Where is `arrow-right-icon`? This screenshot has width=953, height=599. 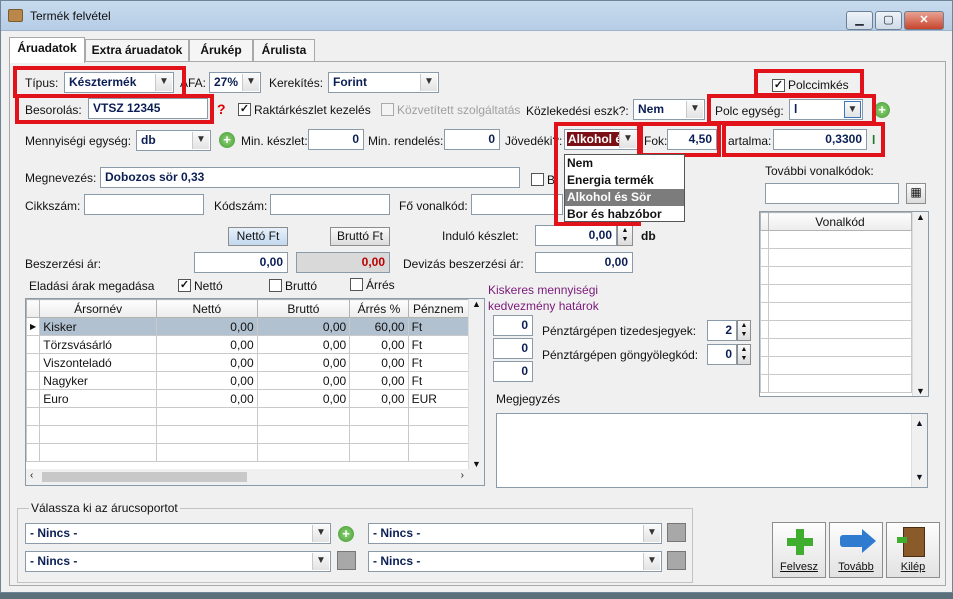
arrow-right-icon is located at coordinates (852, 541).